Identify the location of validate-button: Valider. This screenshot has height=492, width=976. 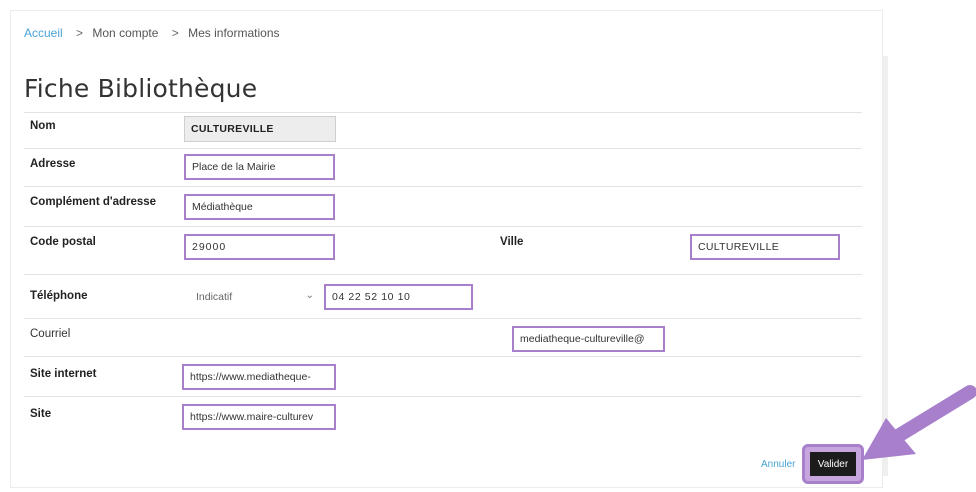
(833, 464).